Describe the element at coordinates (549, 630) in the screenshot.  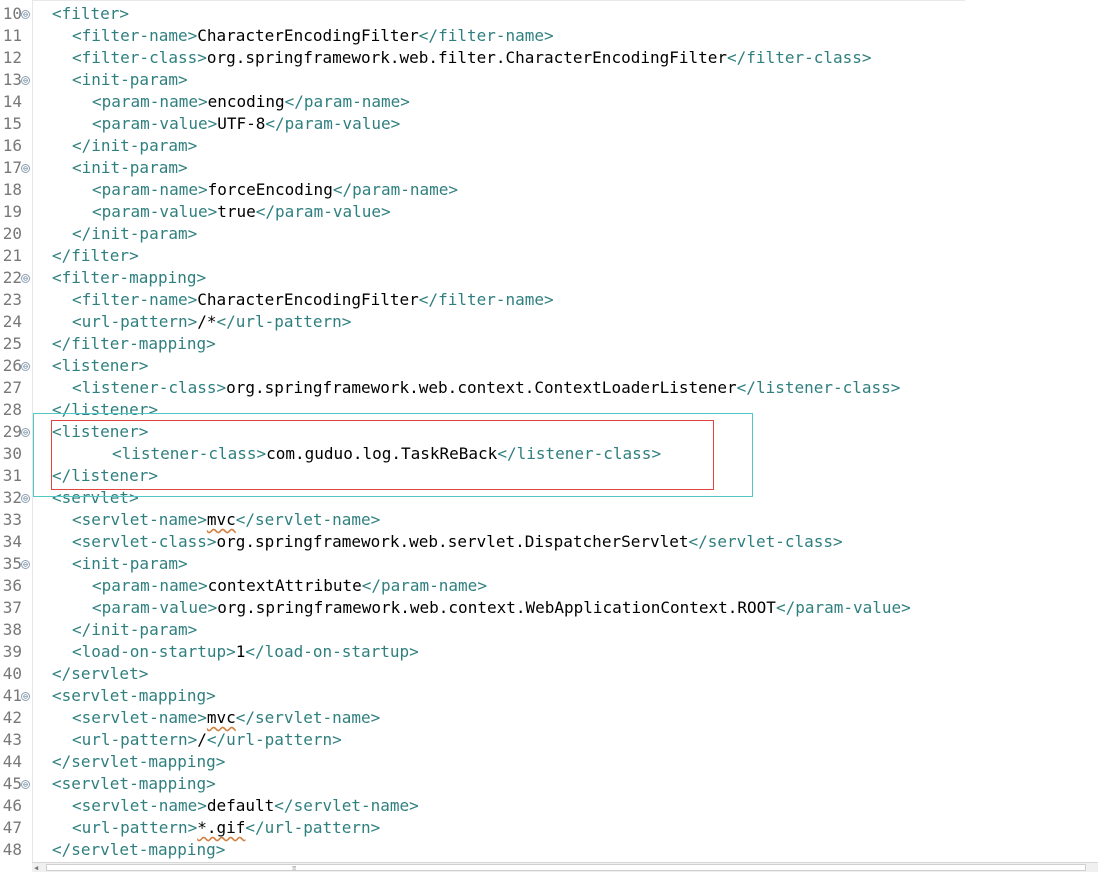
I see `code-line: 38 </init-param>` at that location.